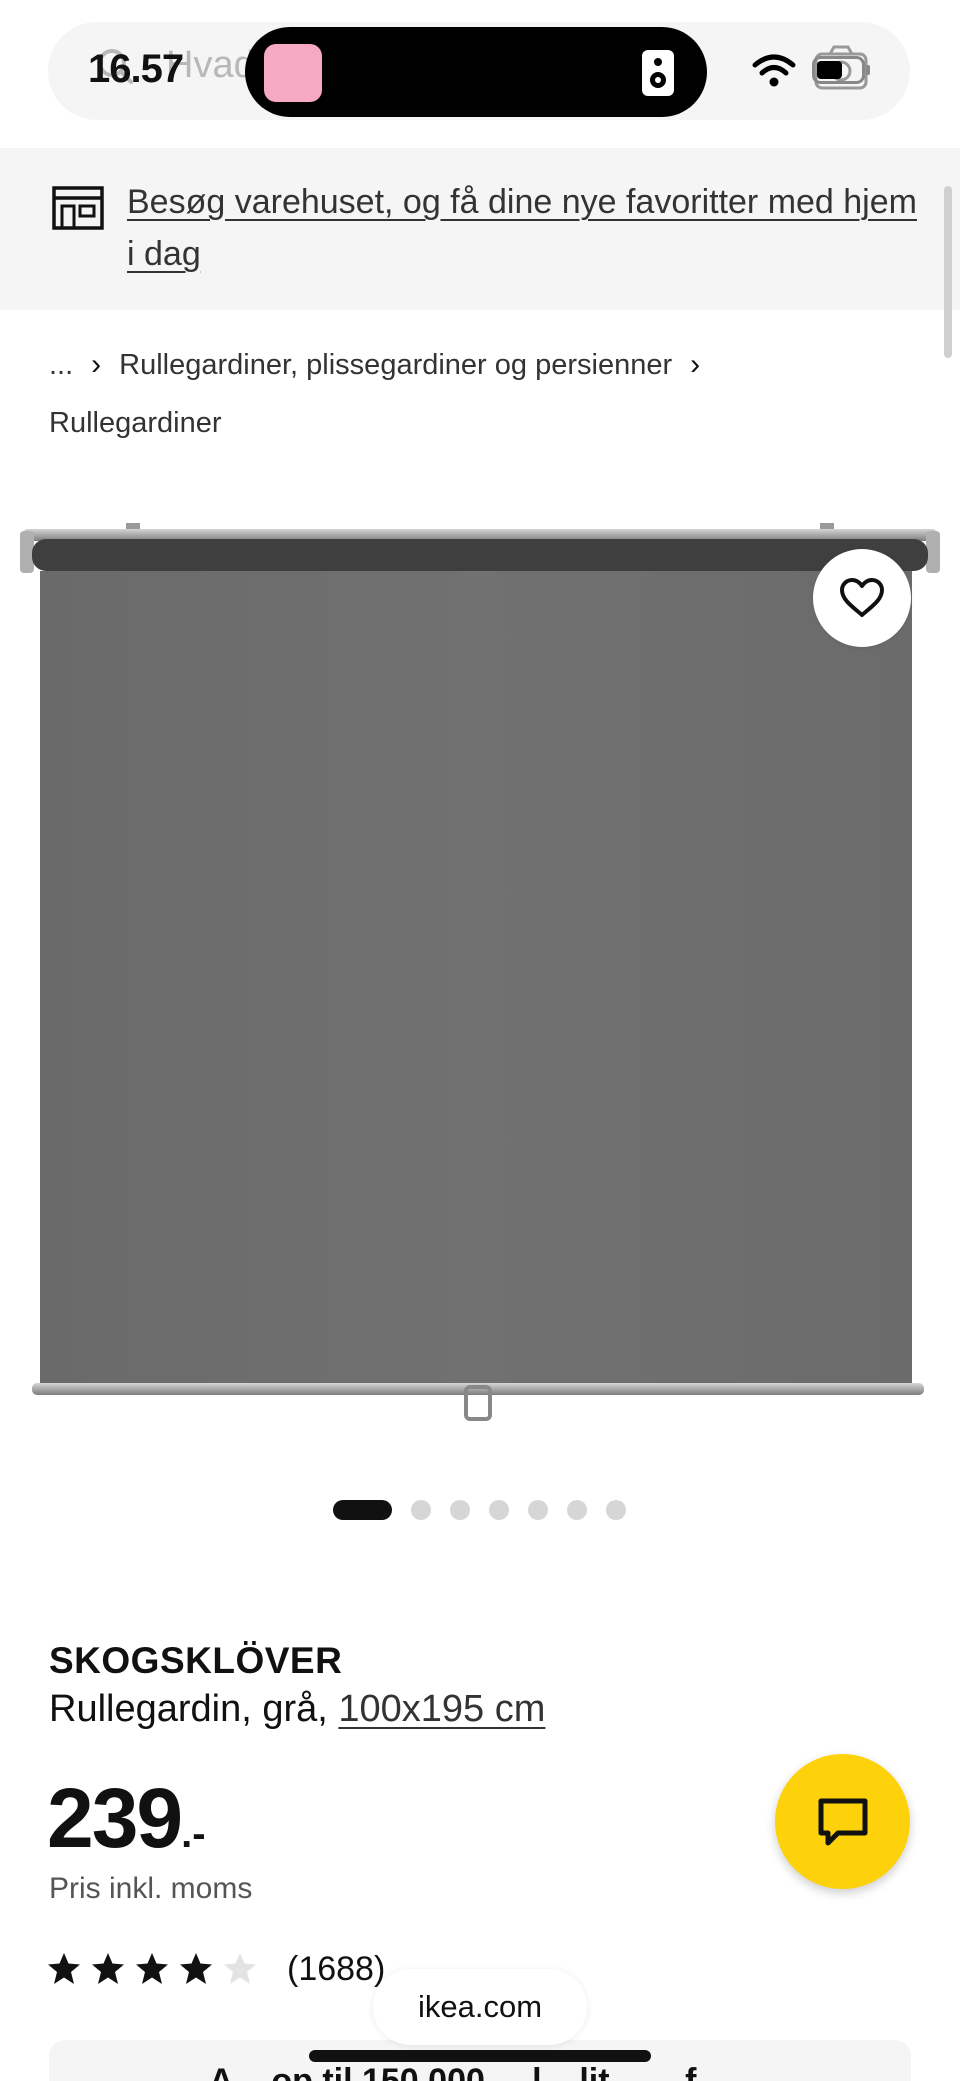 The height and width of the screenshot is (2081, 960). What do you see at coordinates (193, 1834) in the screenshot?
I see `price-suffix: .-` at bounding box center [193, 1834].